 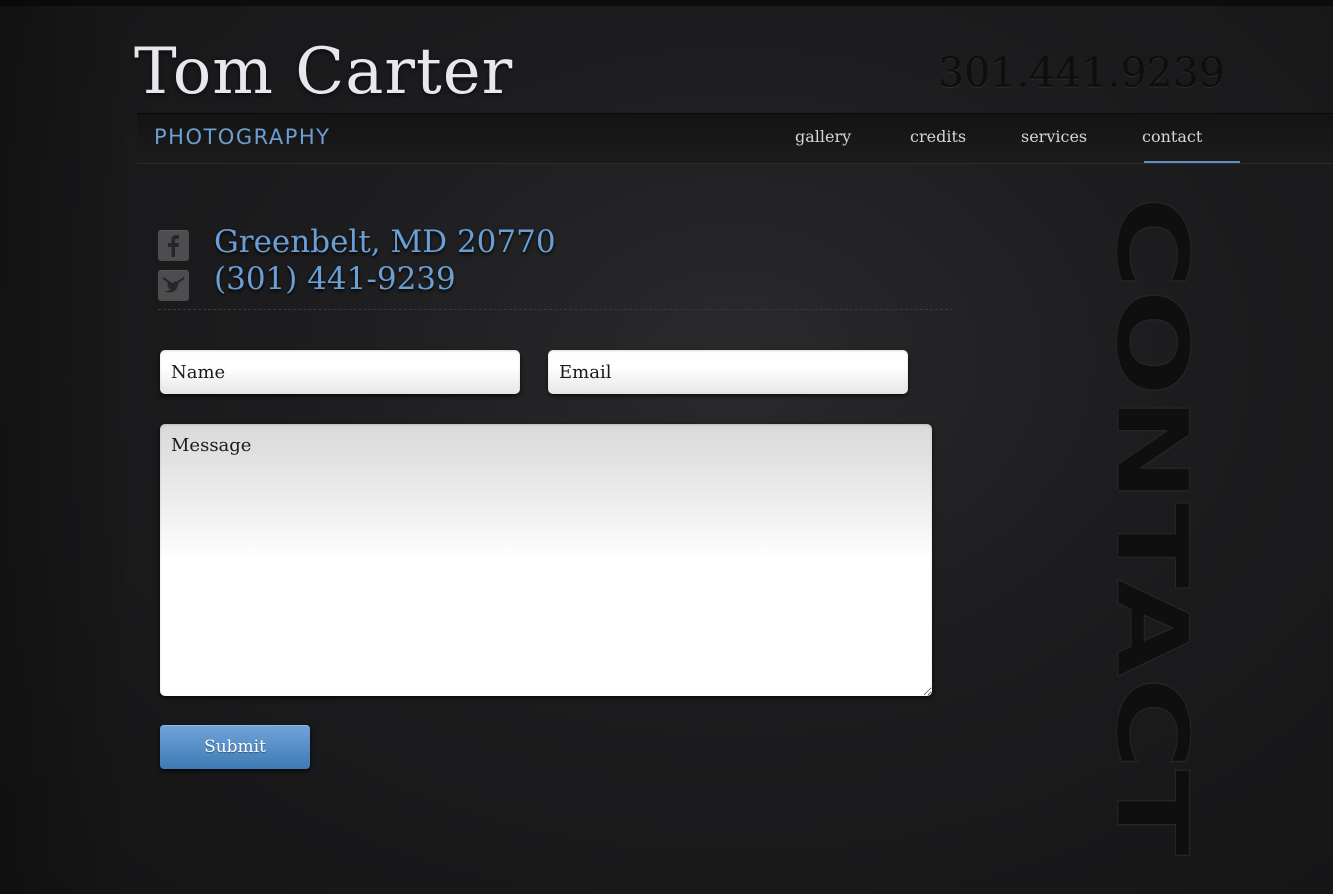 What do you see at coordinates (67, 447) in the screenshot?
I see `left-shade` at bounding box center [67, 447].